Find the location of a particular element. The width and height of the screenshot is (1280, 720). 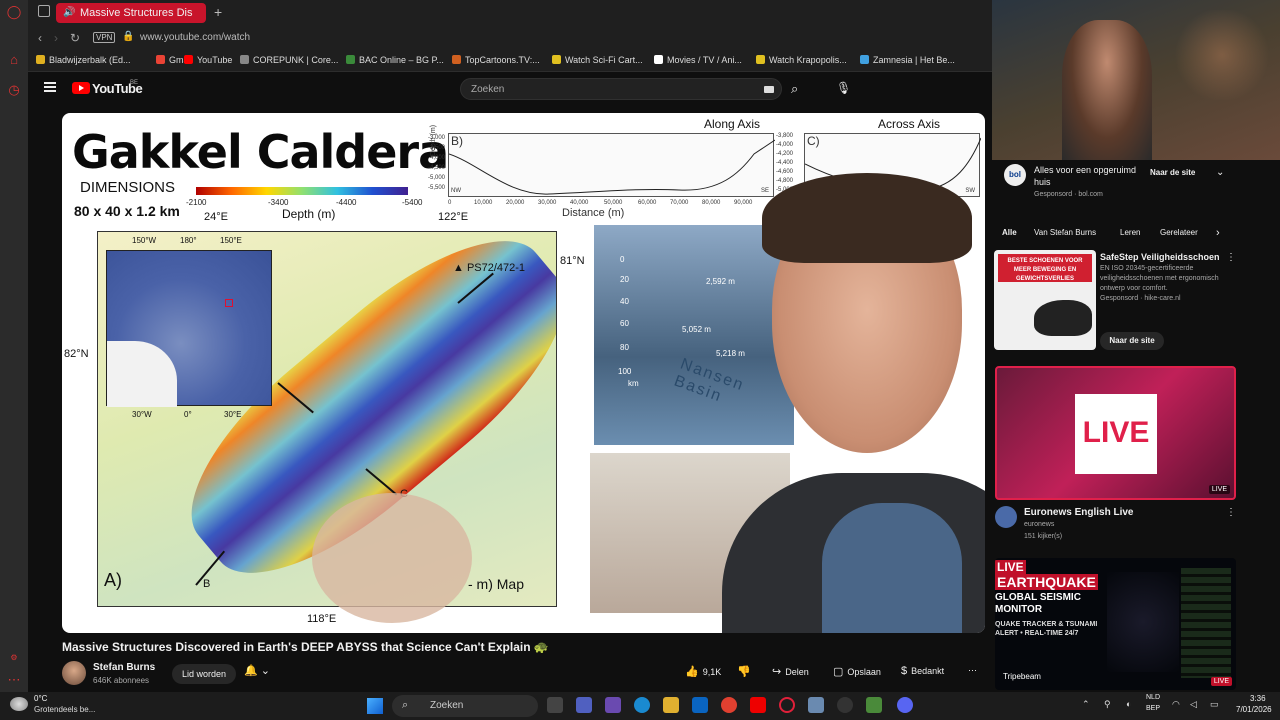

history-icon: ◷ is located at coordinates (14, 90).